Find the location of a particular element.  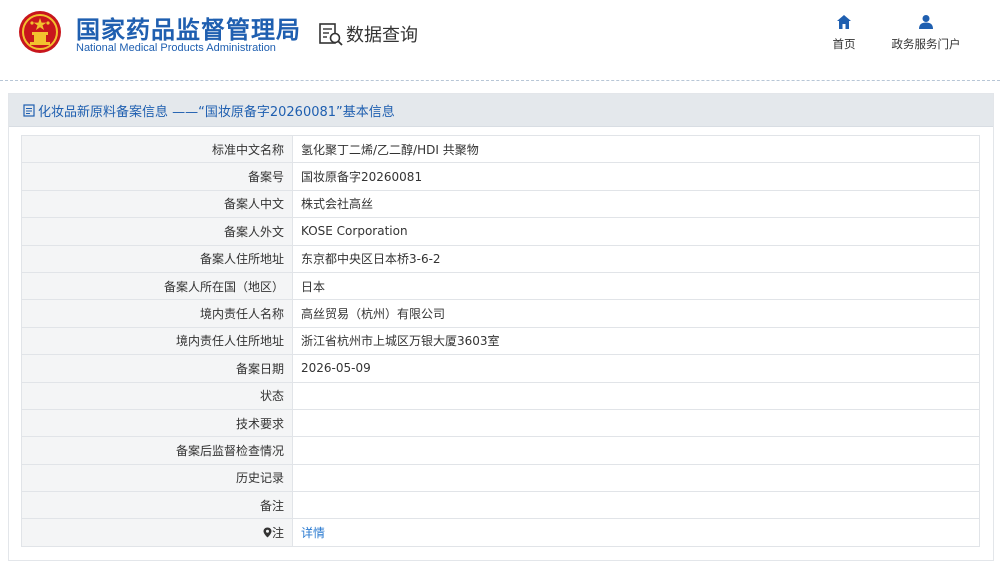

row-value: 株式会社高丝 is located at coordinates (636, 204).